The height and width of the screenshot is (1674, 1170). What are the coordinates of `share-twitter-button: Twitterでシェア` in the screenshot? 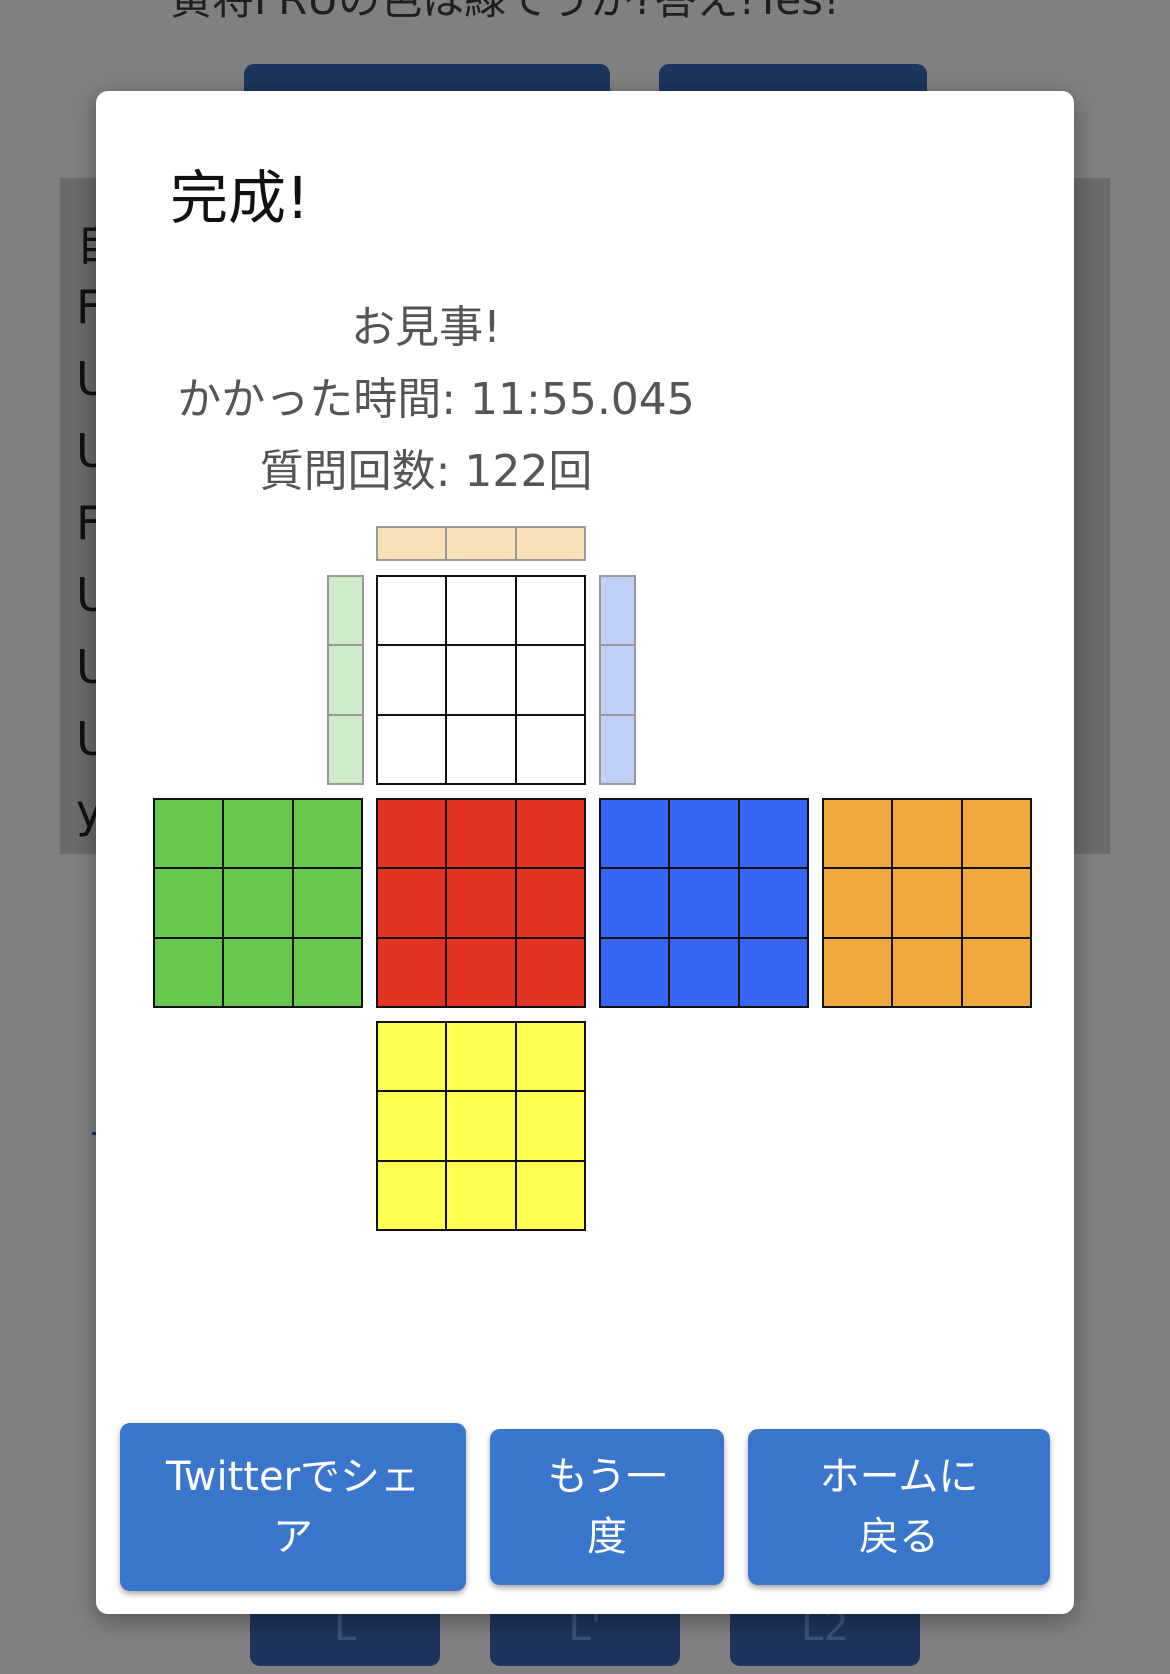 It's located at (293, 1507).